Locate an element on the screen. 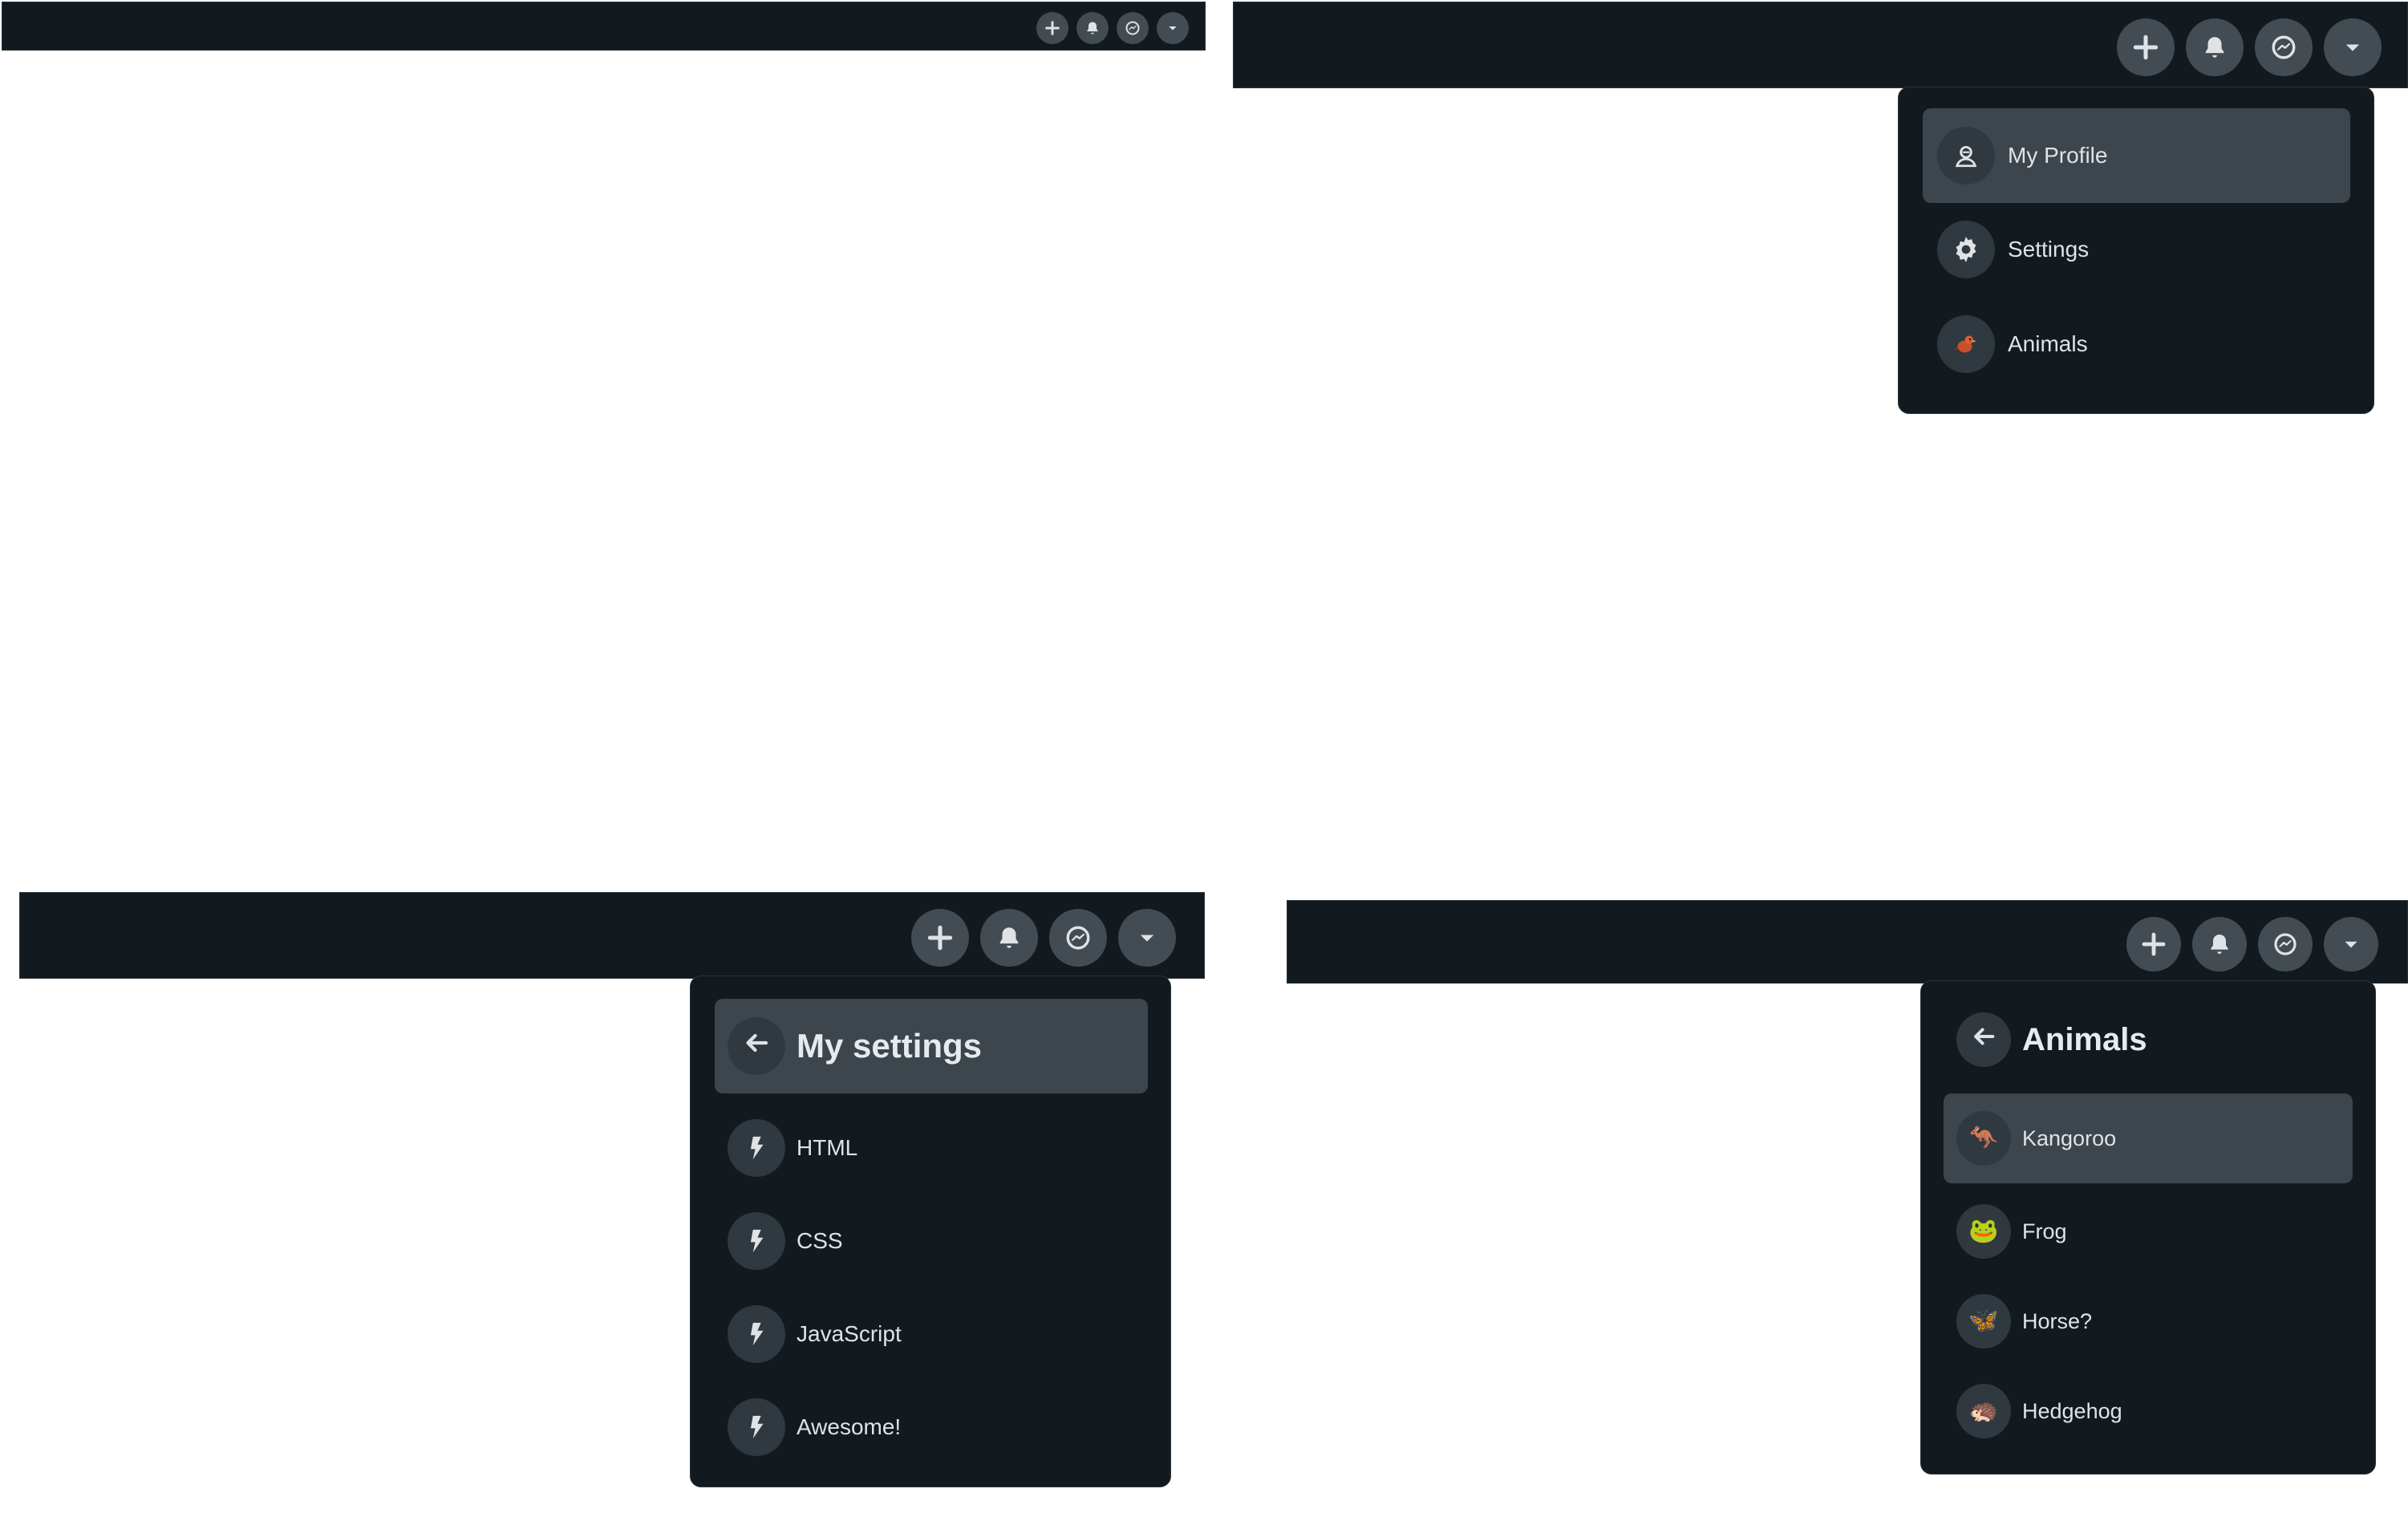 Image resolution: width=2408 pixels, height=1513 pixels. menu-item-label: Hedgehog is located at coordinates (2072, 1410).